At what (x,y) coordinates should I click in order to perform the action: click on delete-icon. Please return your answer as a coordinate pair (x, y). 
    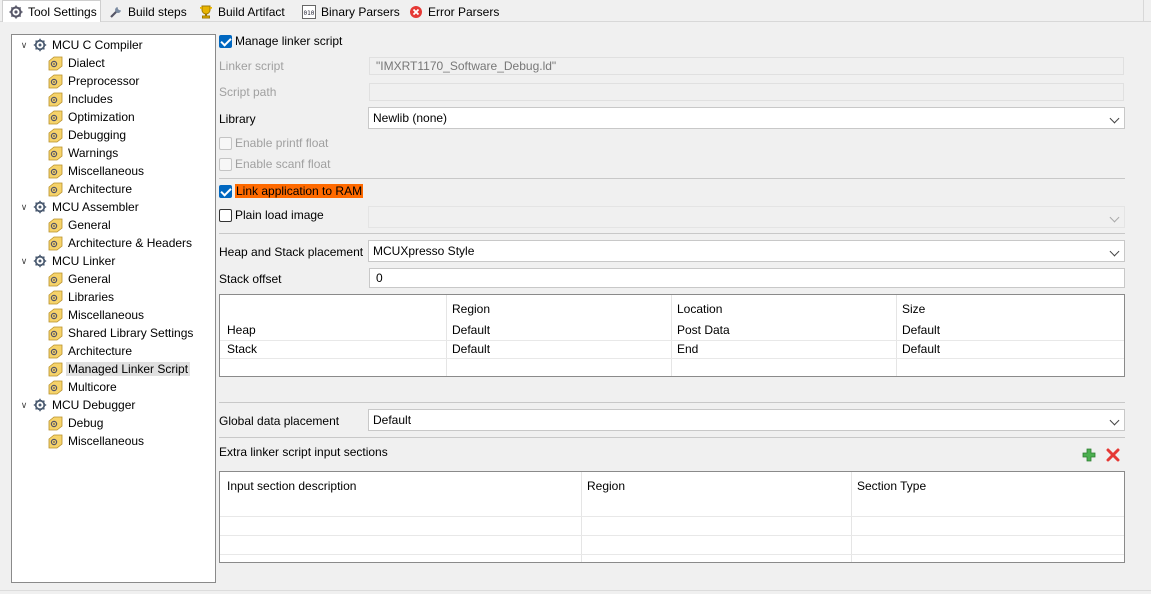
    Looking at the image, I should click on (1113, 455).